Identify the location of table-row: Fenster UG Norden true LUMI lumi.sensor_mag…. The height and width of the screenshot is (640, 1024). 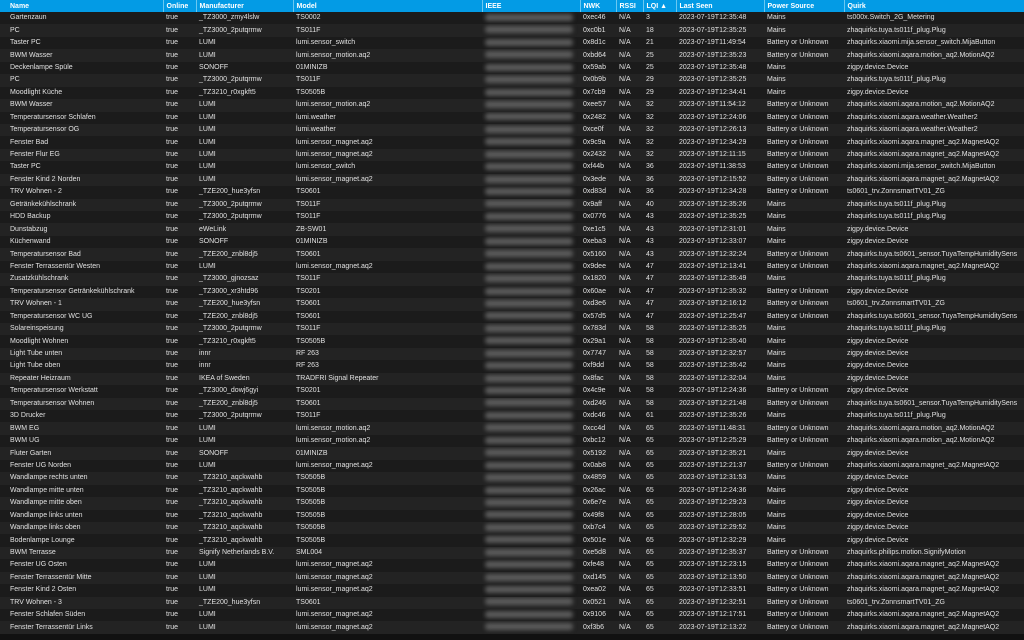
(512, 466).